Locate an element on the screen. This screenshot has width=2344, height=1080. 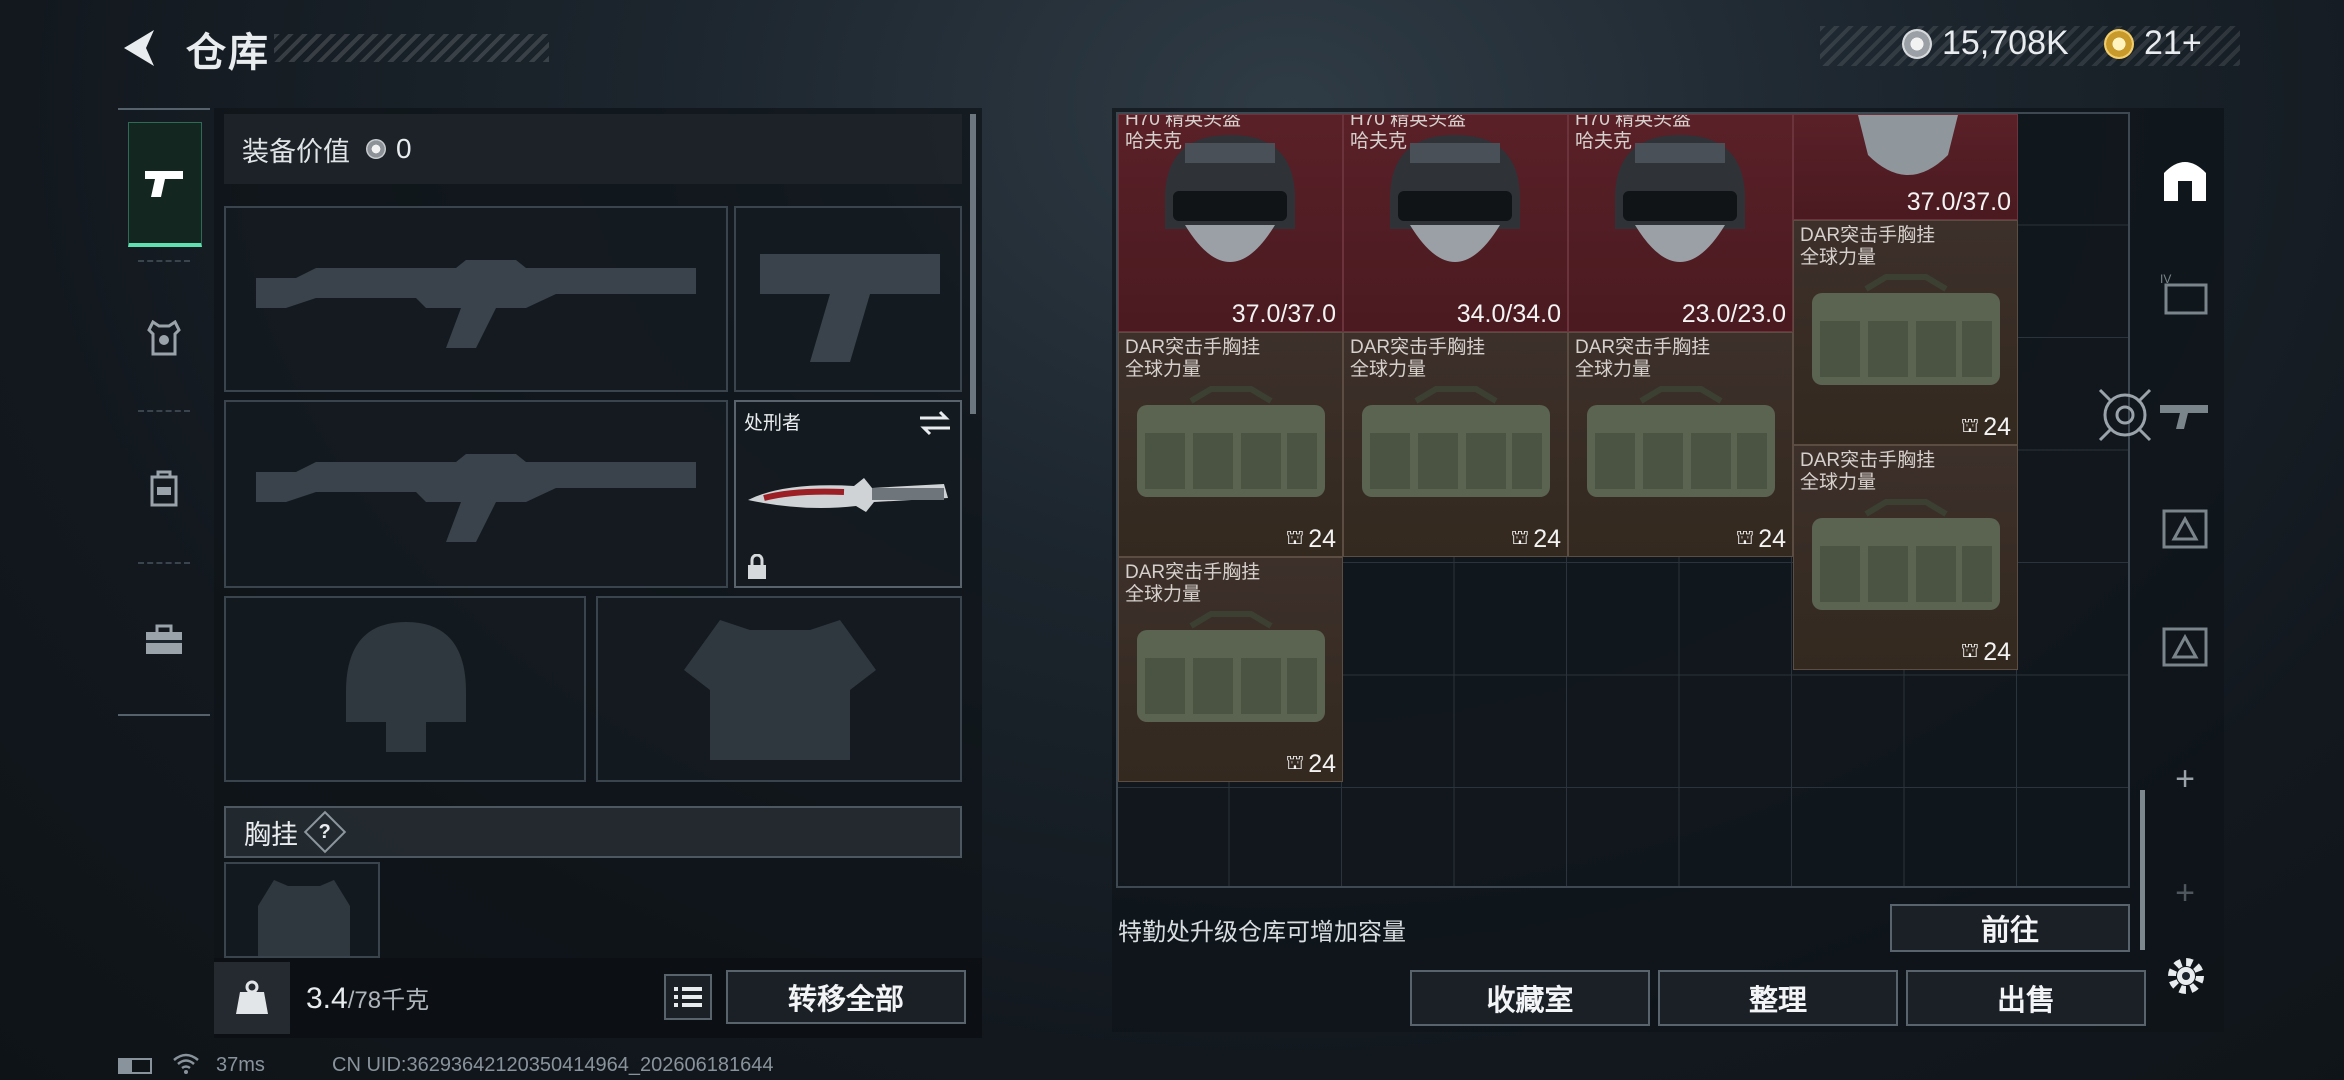
list-icon is located at coordinates (688, 997).